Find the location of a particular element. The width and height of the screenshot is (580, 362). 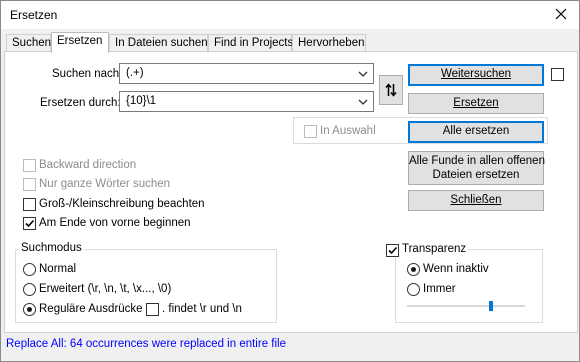

tab-label: In Dateien suchen is located at coordinates (161, 43).